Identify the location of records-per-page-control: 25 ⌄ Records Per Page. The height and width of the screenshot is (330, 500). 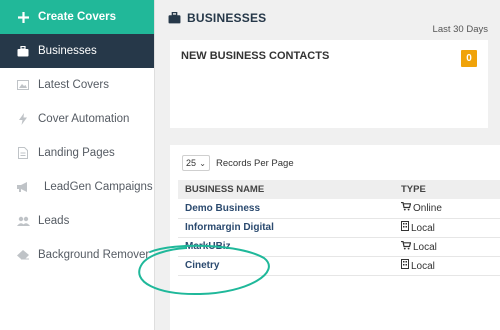
(238, 163).